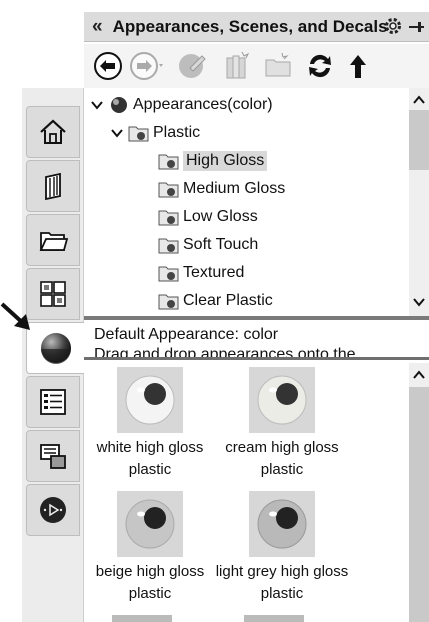  I want to click on tree-item: Soft Touch, so click(208, 245).